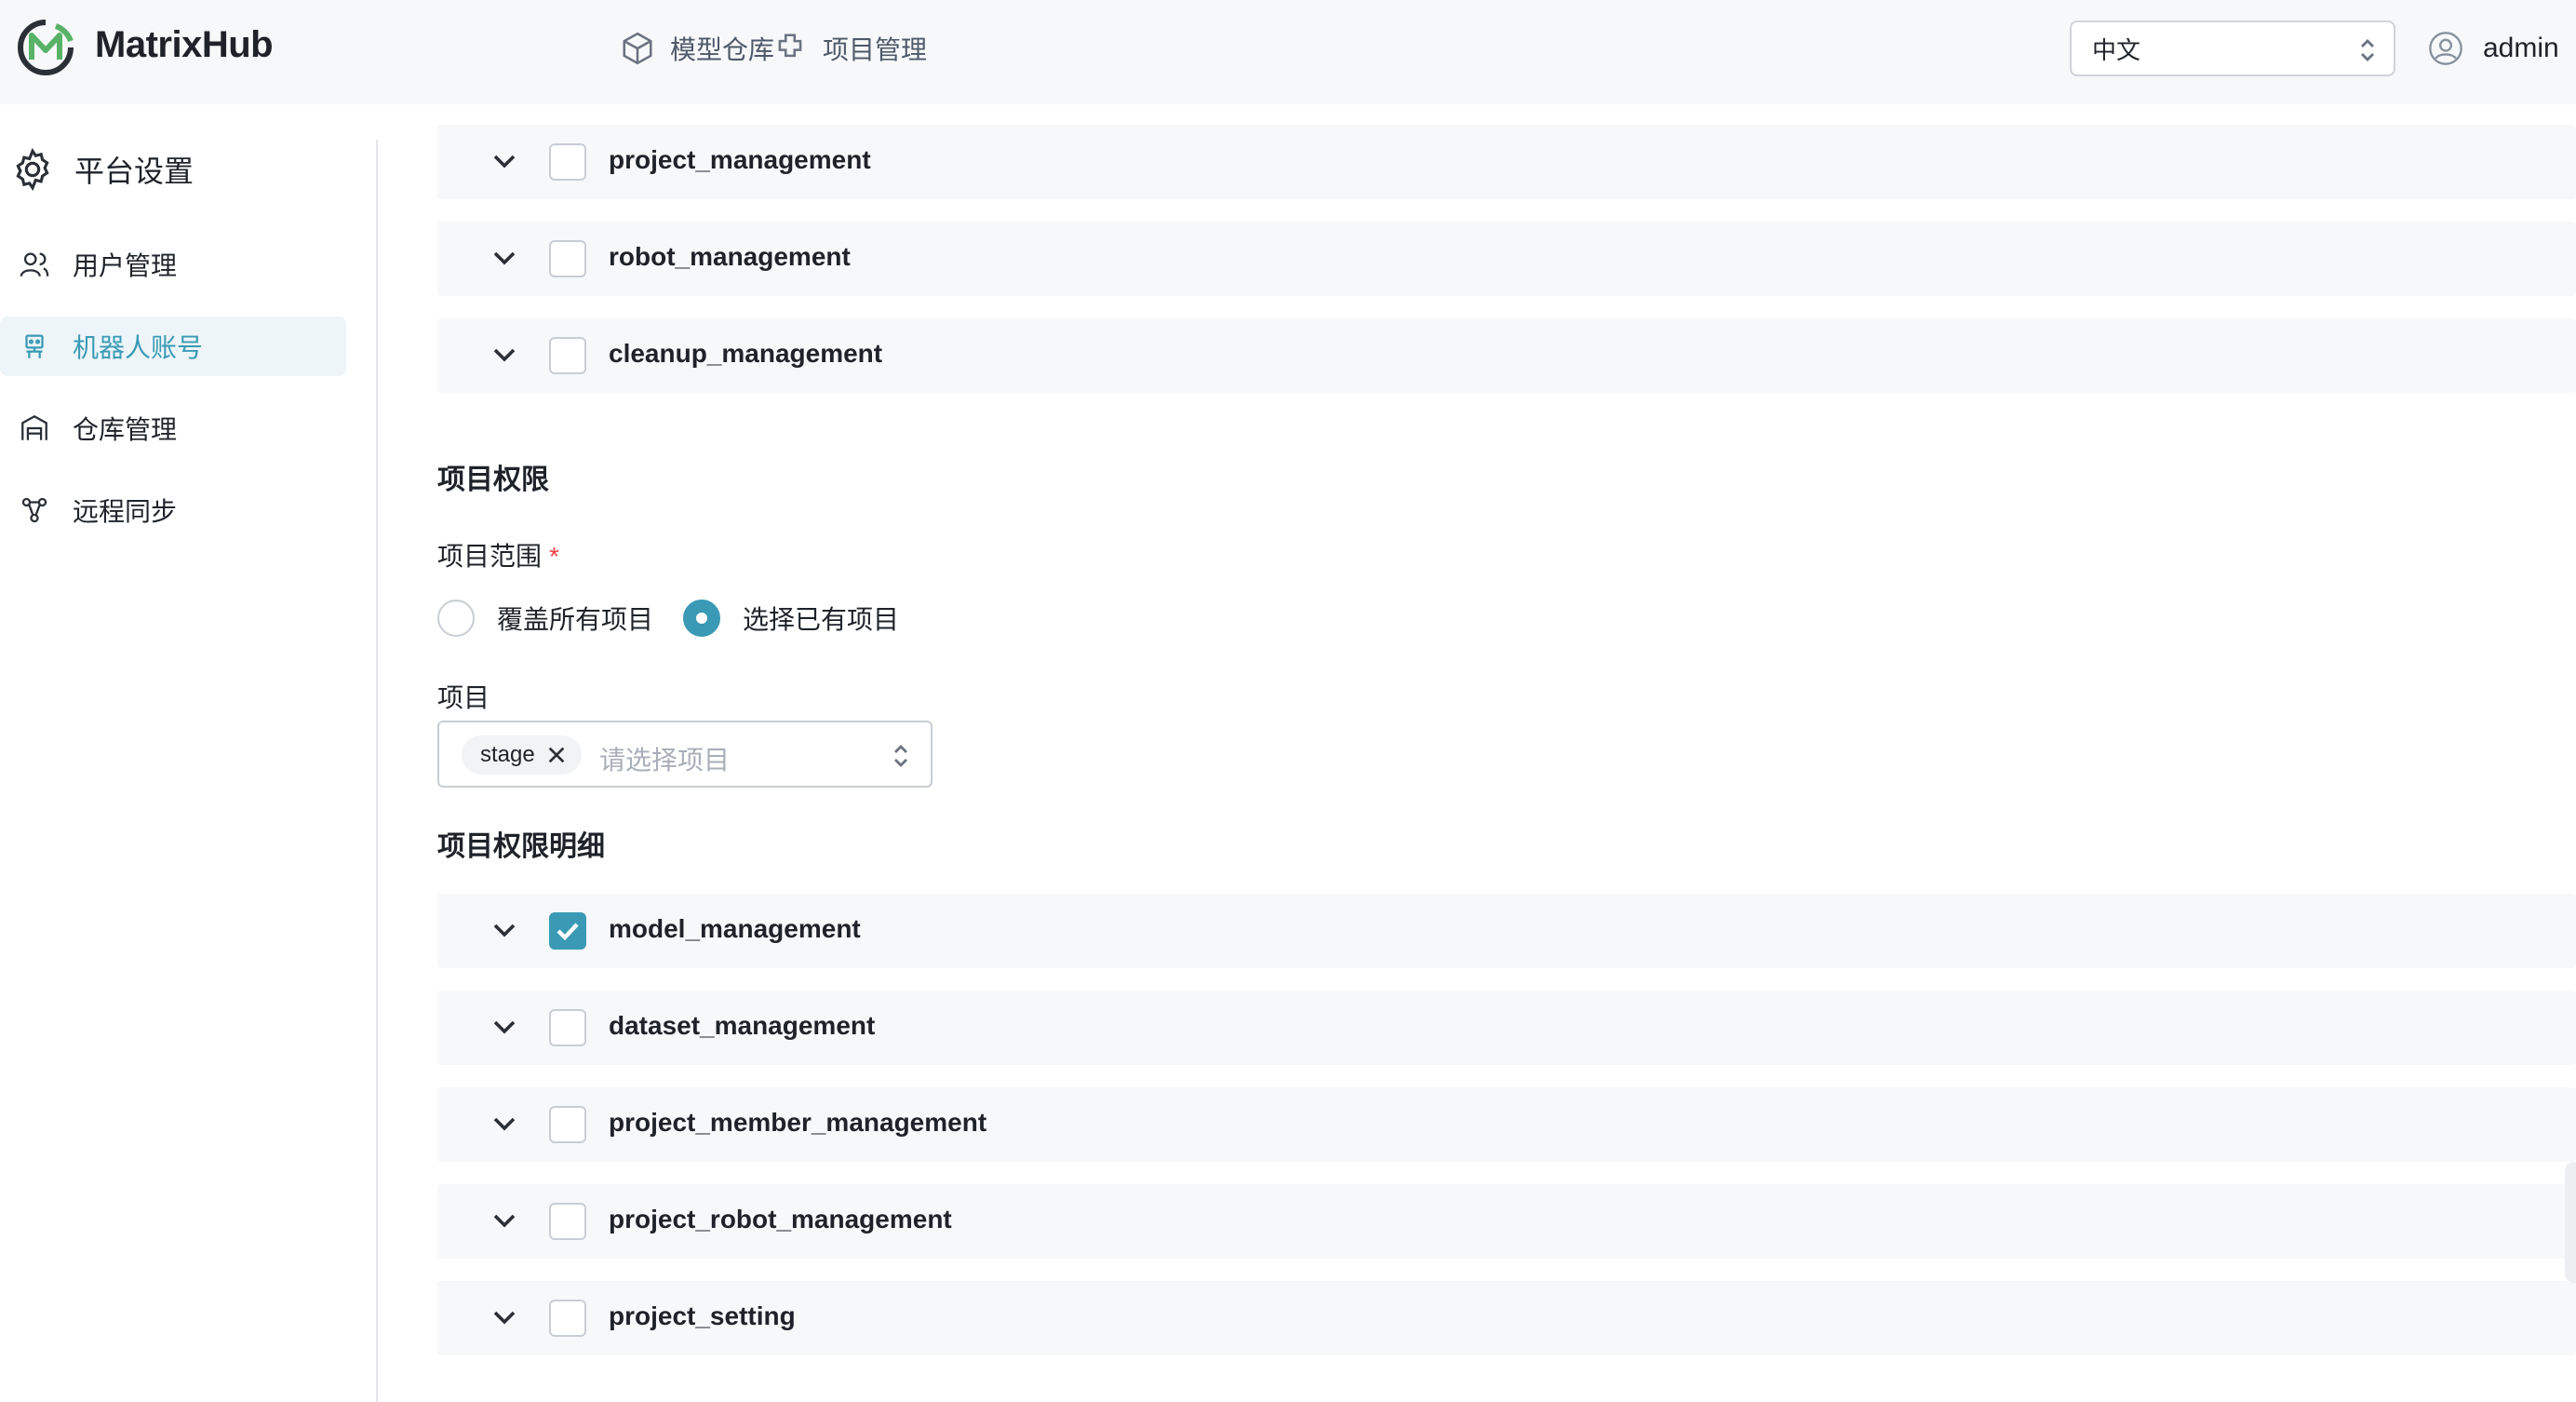  I want to click on perm-label: project_setting, so click(702, 1315).